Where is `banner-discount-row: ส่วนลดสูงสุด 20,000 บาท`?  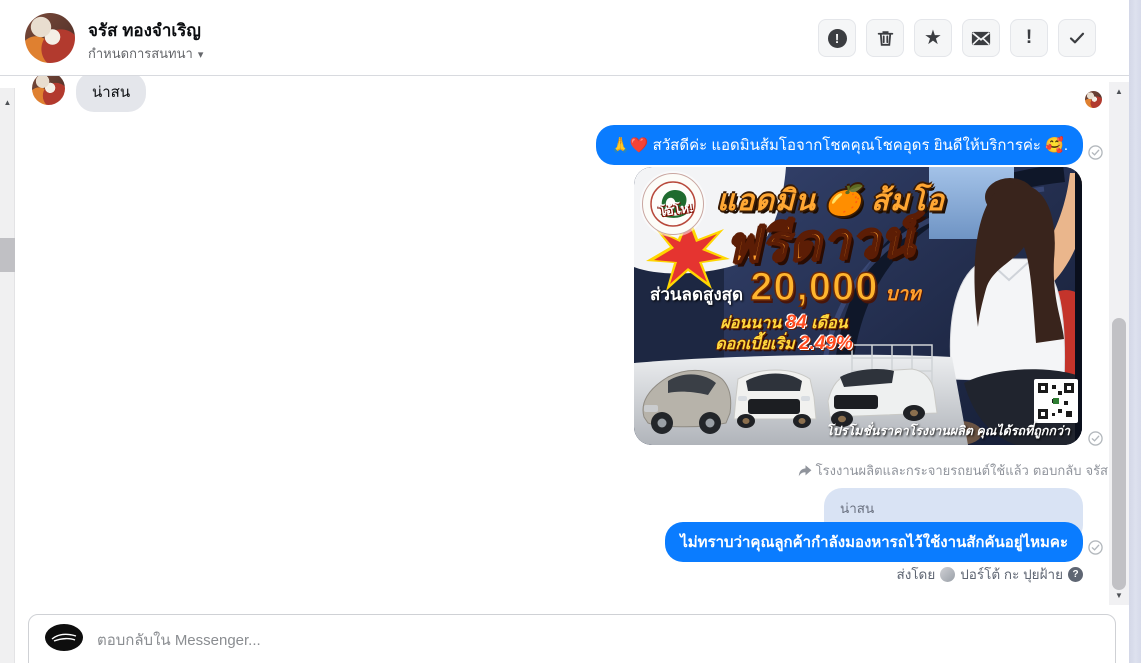 banner-discount-row: ส่วนลดสูงสุด 20,000 บาท is located at coordinates (785, 287).